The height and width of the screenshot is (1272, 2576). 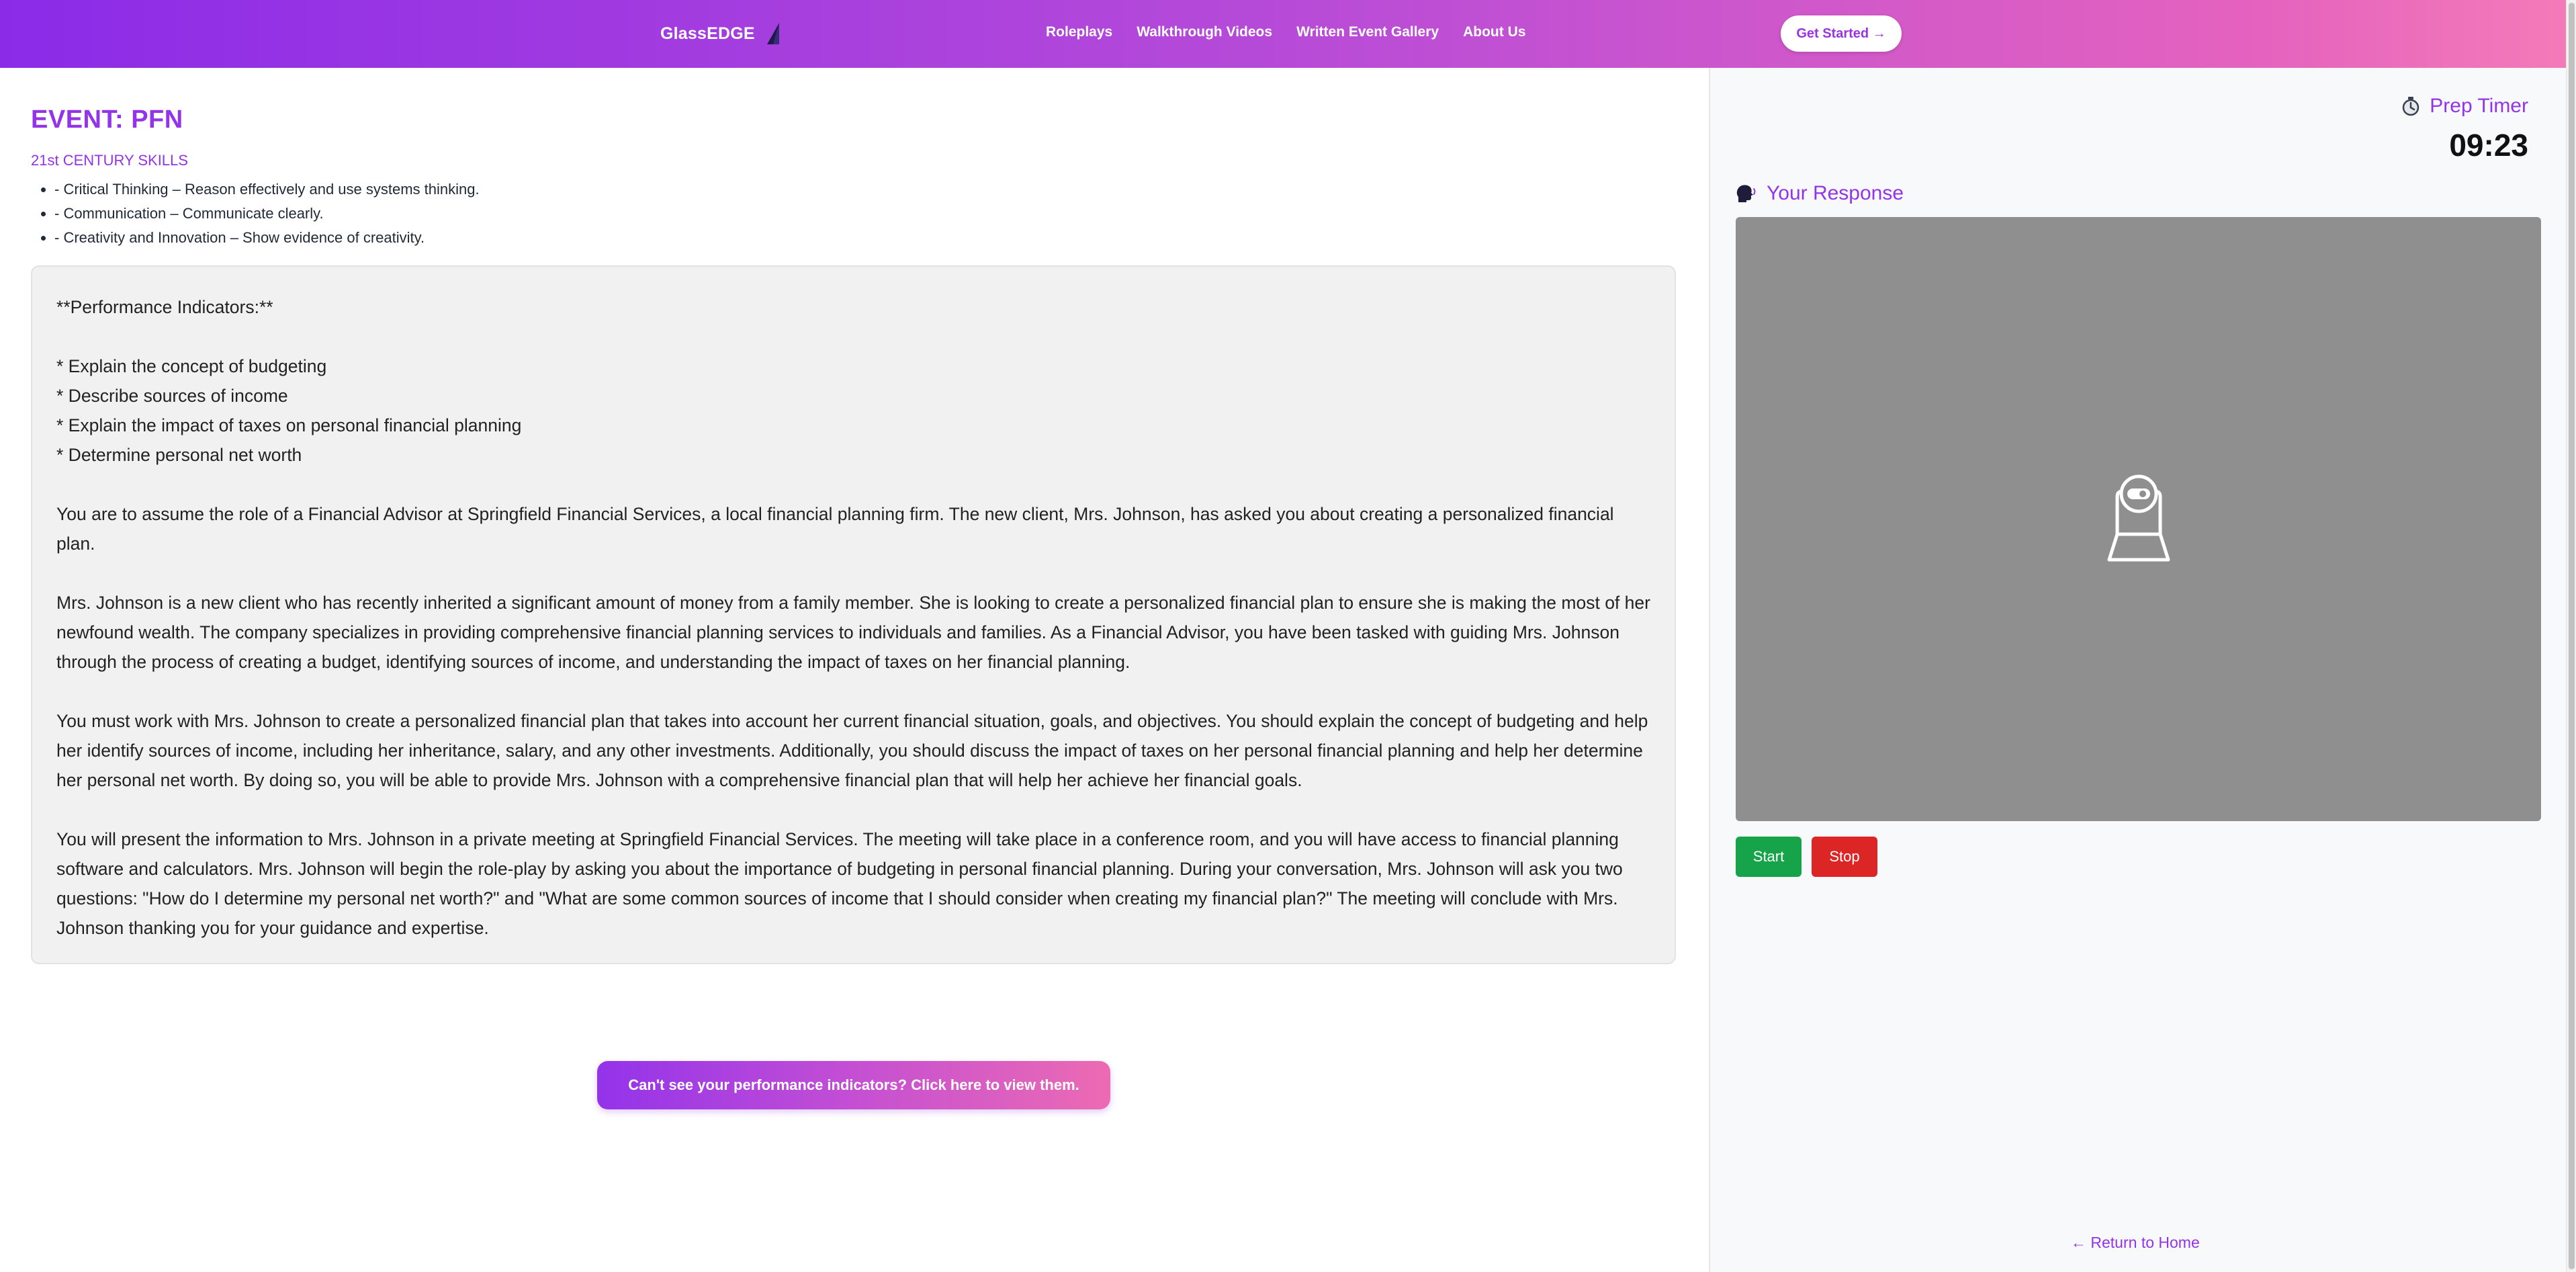 I want to click on scrollbar-thumb, so click(x=2572, y=636).